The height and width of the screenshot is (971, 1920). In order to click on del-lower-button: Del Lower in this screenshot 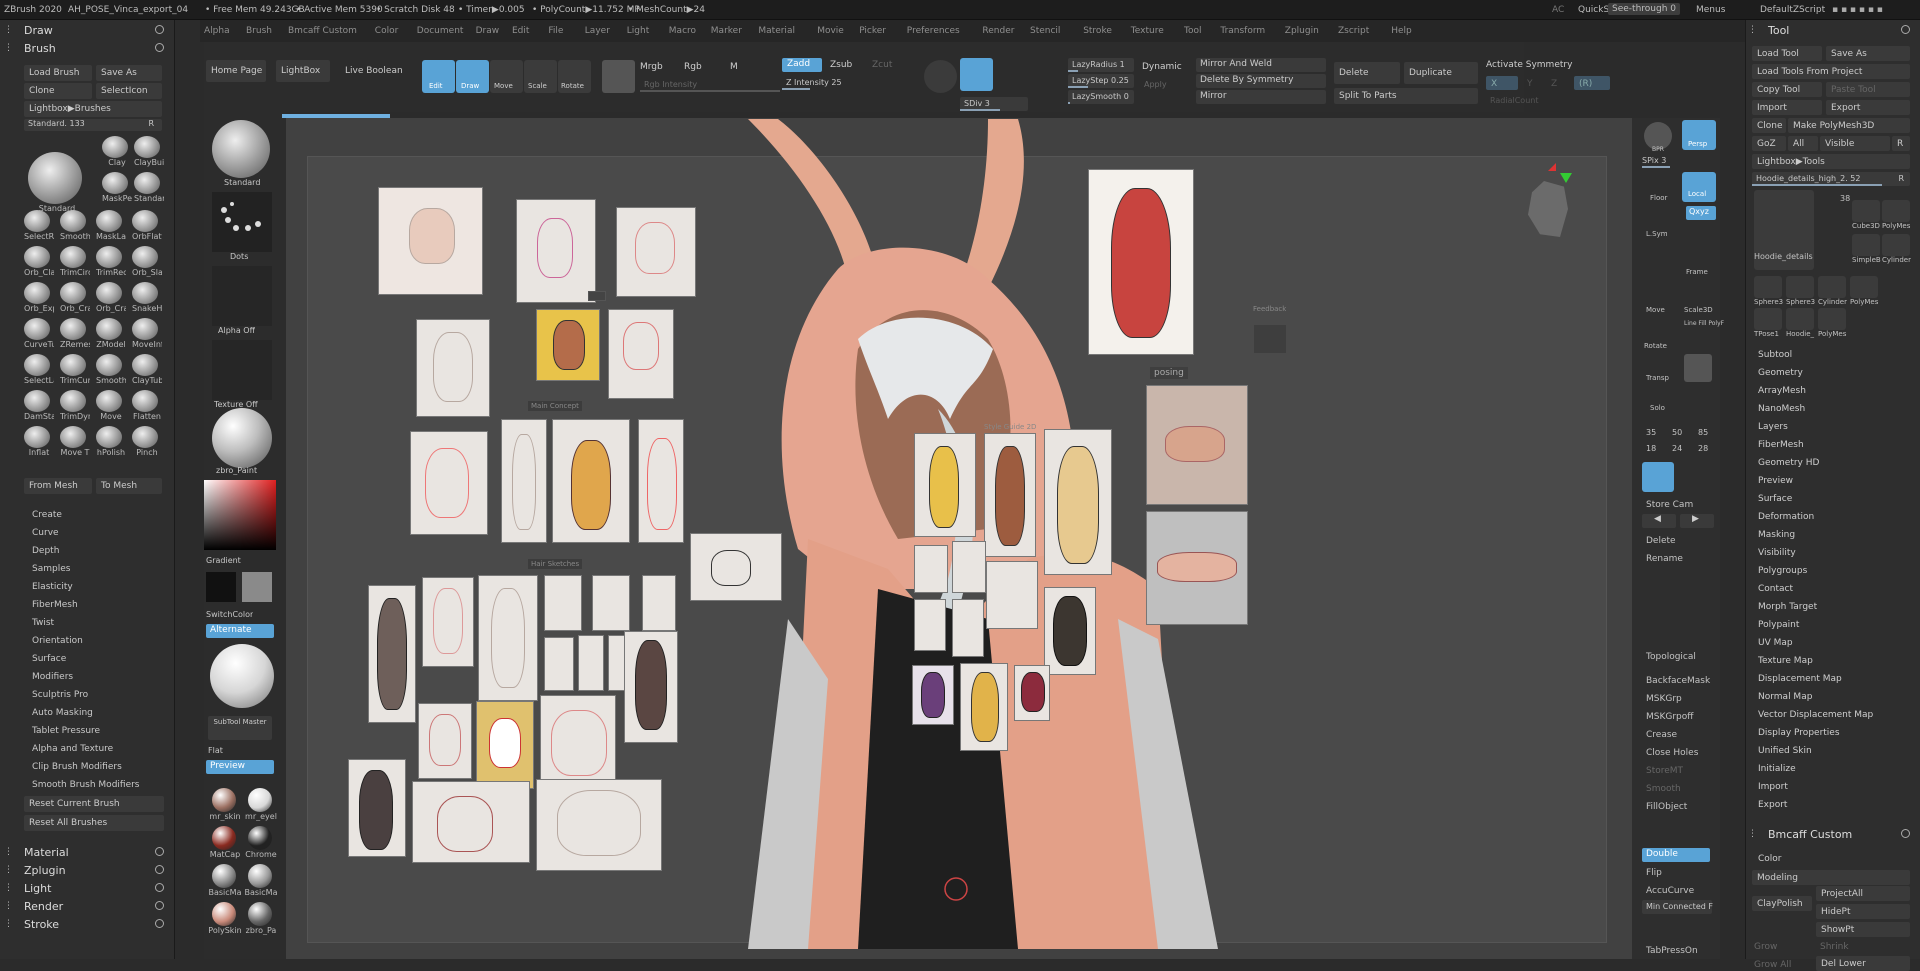, I will do `click(1863, 963)`.